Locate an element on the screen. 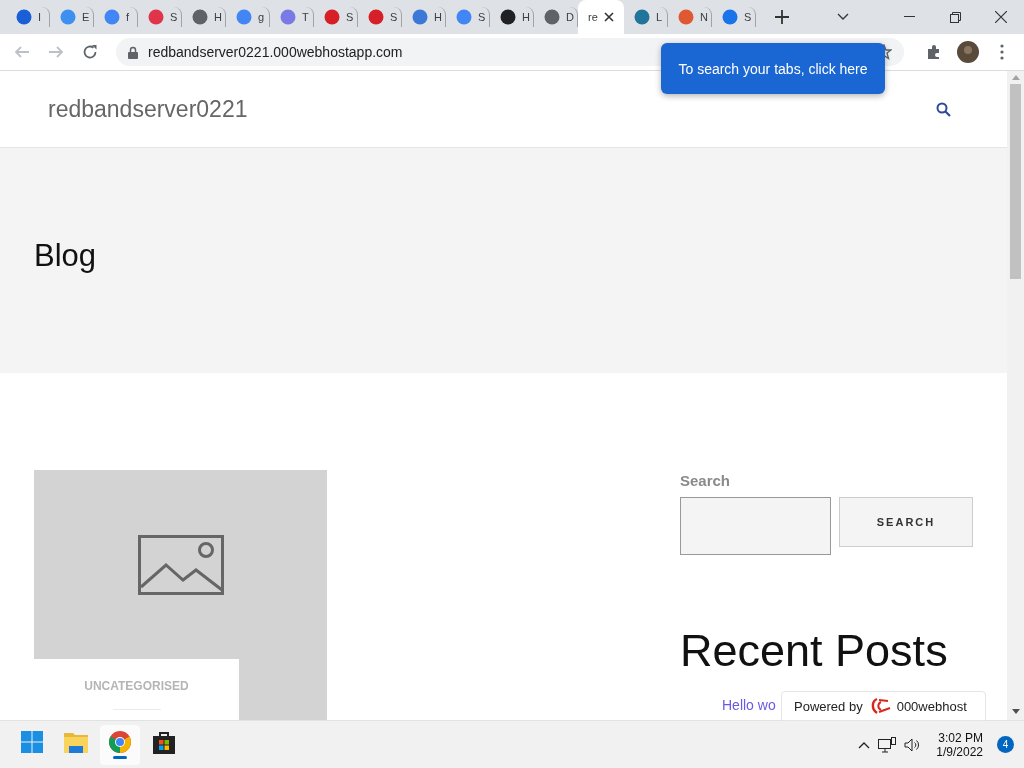  browser-tab: T is located at coordinates (292, 17).